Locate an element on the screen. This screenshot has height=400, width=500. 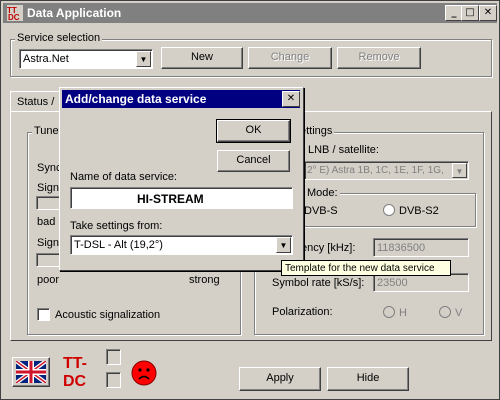
dvb-app-icon: TT DC is located at coordinates (15, 13).